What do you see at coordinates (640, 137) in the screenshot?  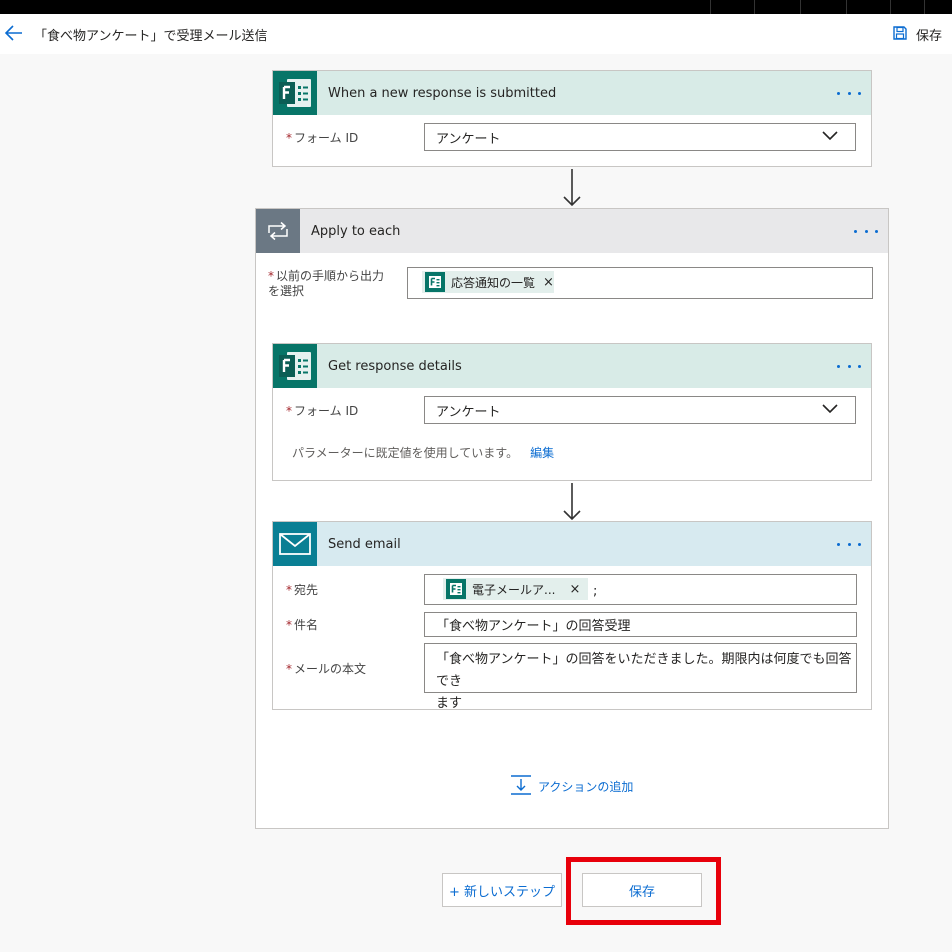 I see `trigger-form-id-dropdown: アンケート` at bounding box center [640, 137].